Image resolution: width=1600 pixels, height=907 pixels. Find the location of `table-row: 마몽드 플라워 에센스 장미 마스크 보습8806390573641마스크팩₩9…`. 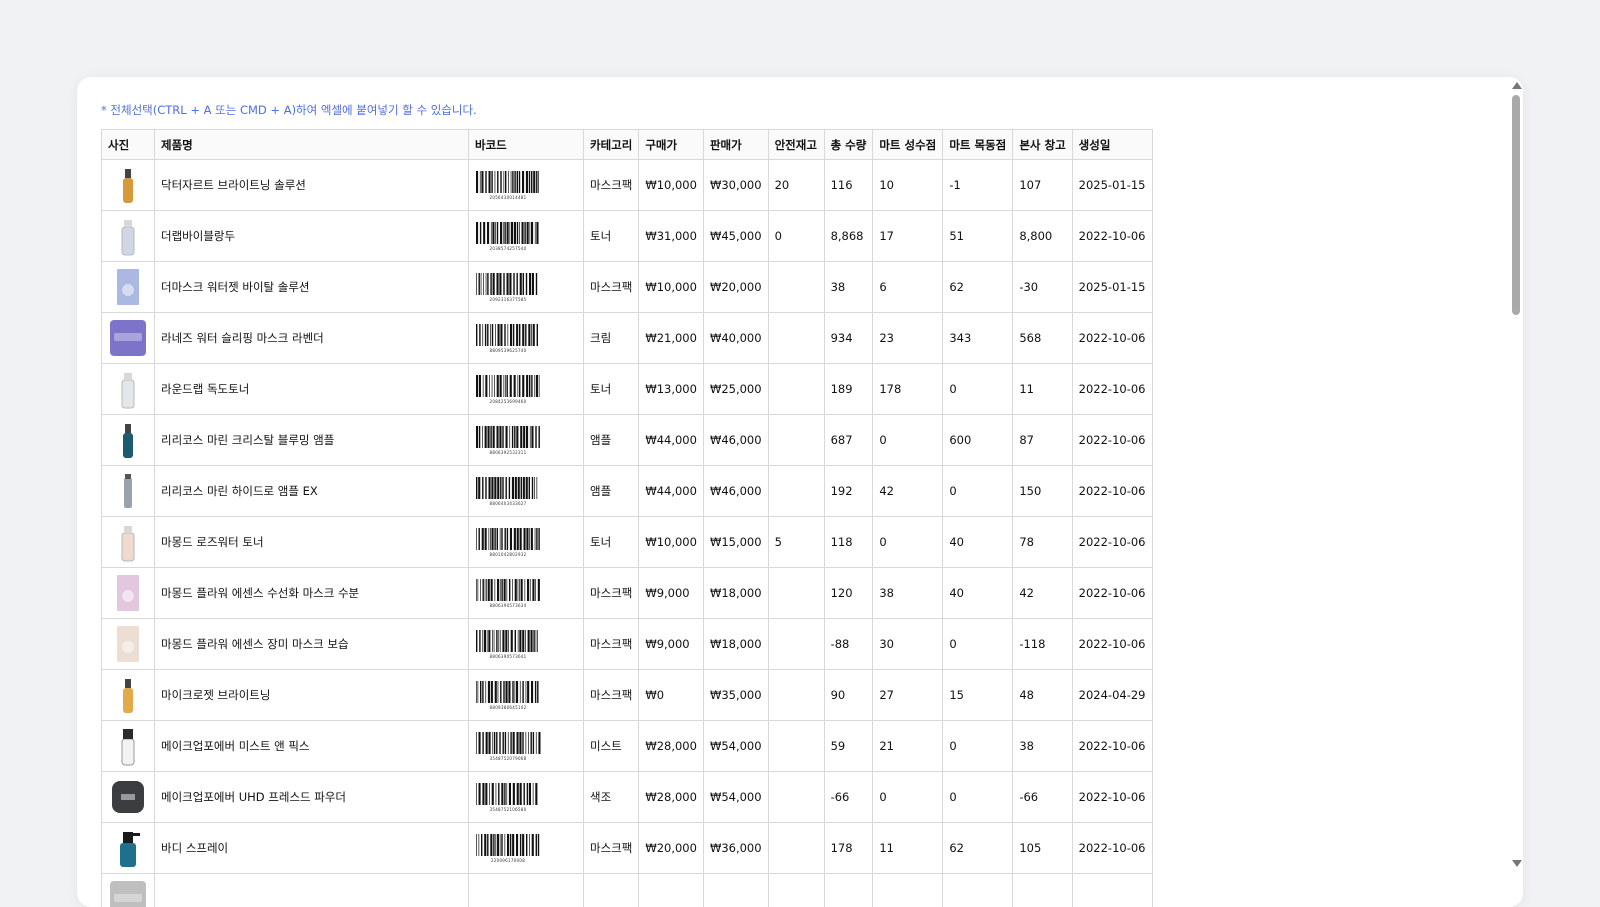

table-row: 마몽드 플라워 에센스 장미 마스크 보습8806390573641마스크팩₩9… is located at coordinates (627, 644).